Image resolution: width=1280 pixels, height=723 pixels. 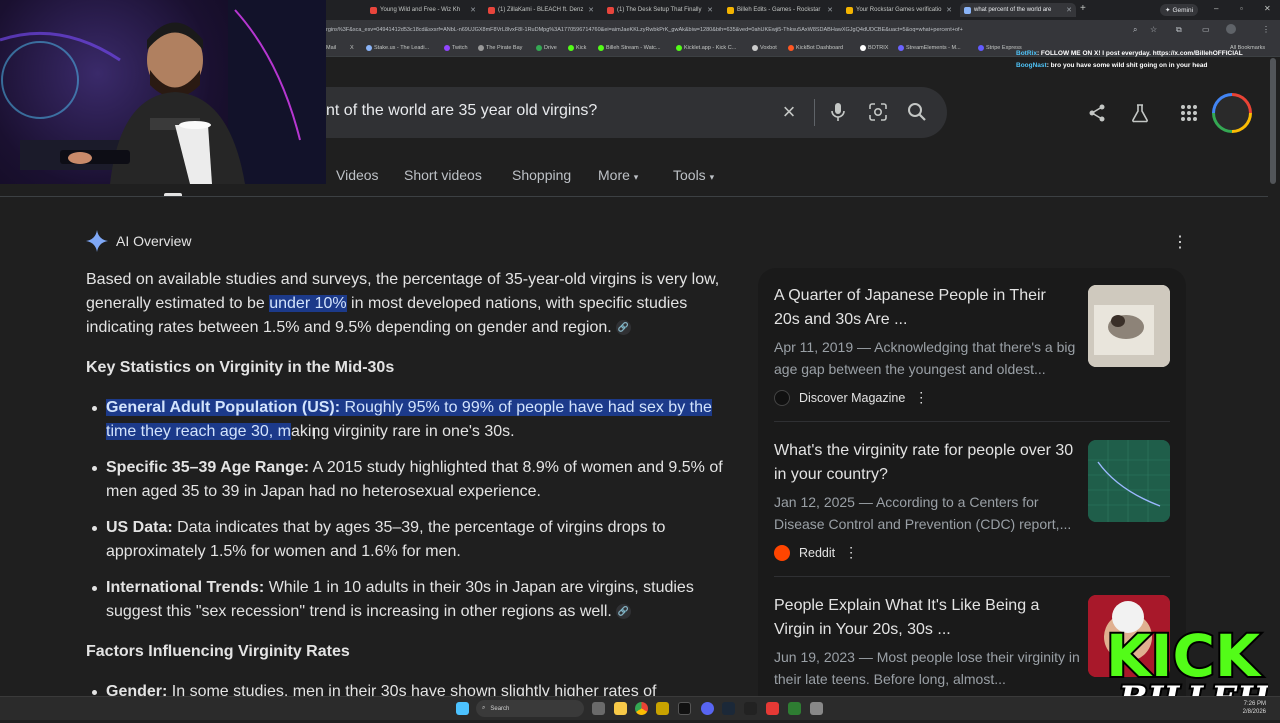 I want to click on text-cursor-icon: I, so click(x=314, y=434).